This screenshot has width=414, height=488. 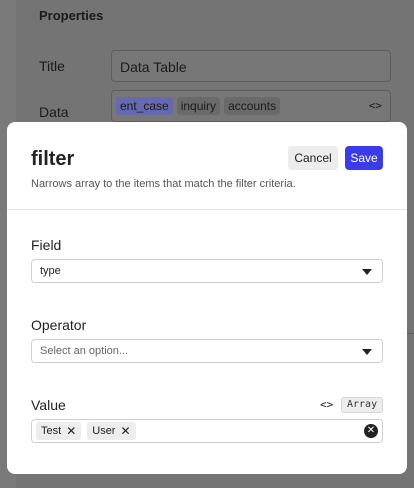 What do you see at coordinates (371, 431) in the screenshot?
I see `clear-all-icon: ✕` at bounding box center [371, 431].